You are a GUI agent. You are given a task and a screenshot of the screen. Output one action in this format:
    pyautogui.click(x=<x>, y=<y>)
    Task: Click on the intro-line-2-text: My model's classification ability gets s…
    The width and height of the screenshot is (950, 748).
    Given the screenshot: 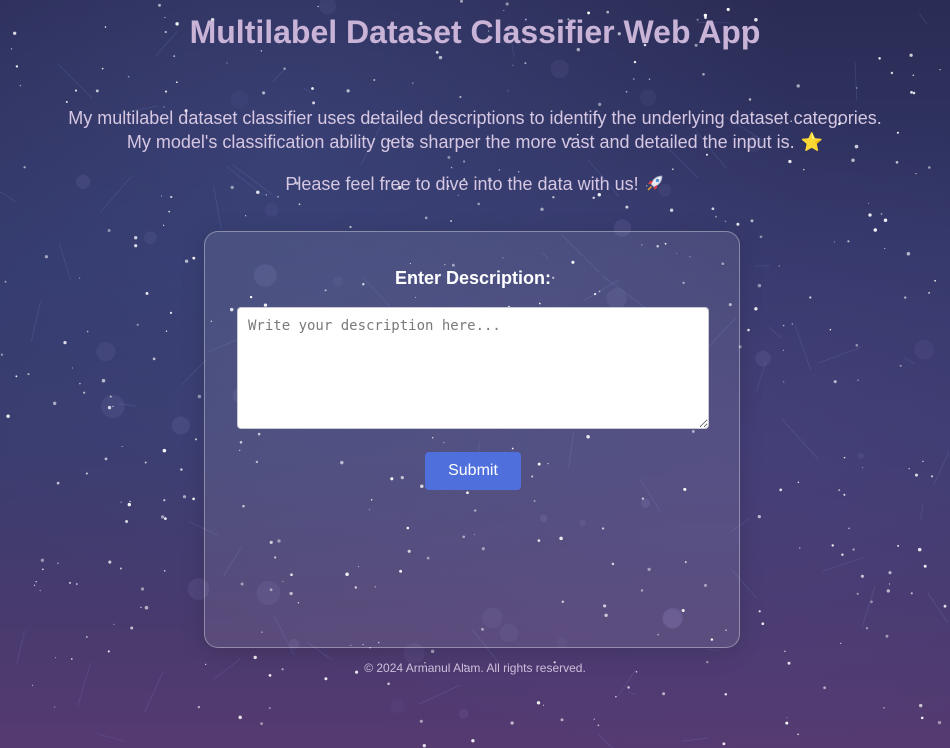 What is the action you would take?
    pyautogui.click(x=460, y=142)
    